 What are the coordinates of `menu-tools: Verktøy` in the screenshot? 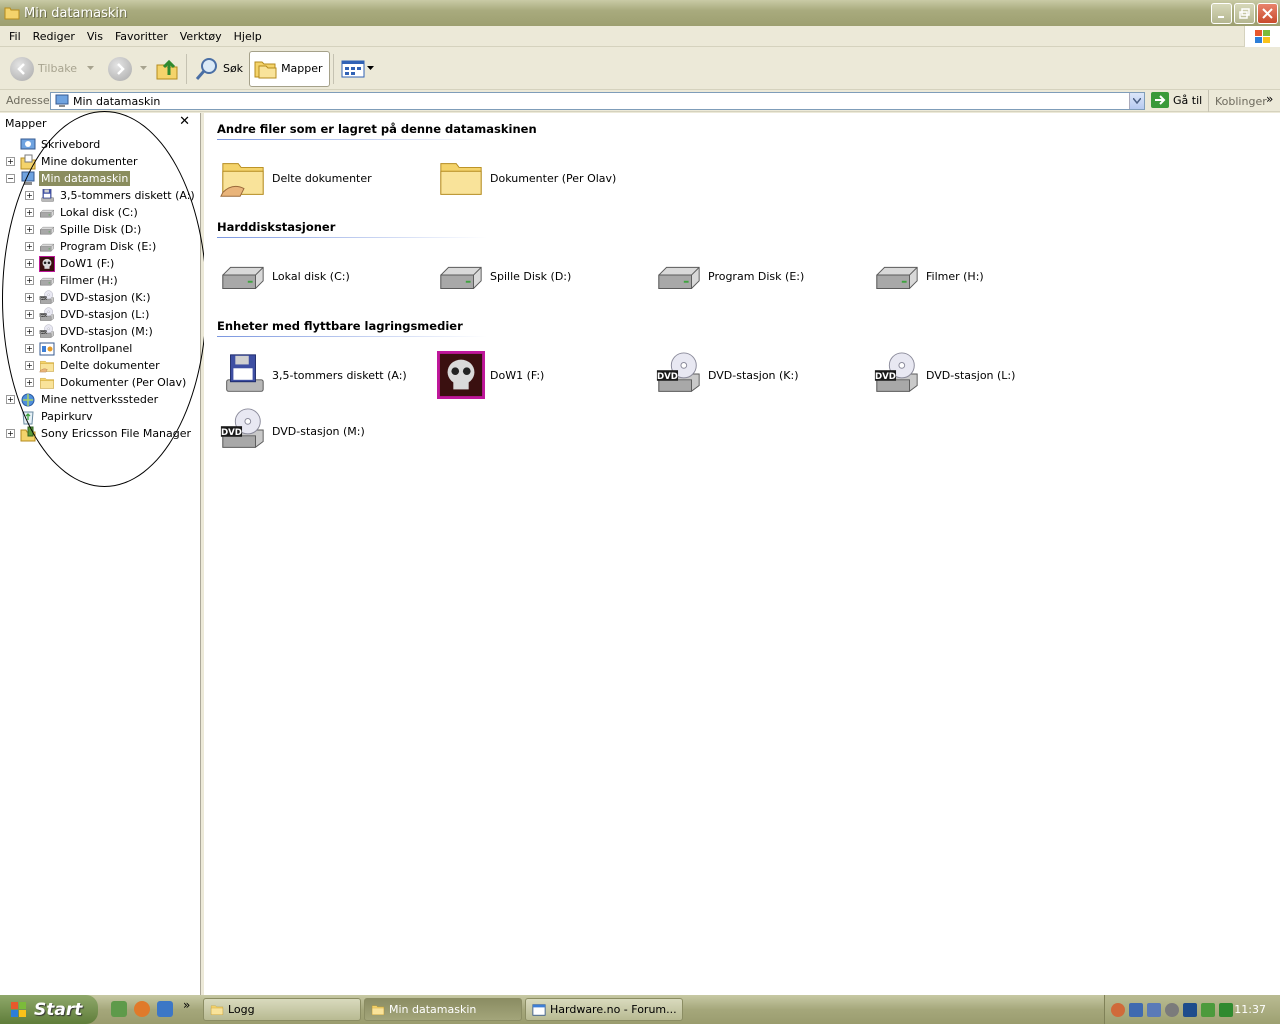 It's located at (201, 36).